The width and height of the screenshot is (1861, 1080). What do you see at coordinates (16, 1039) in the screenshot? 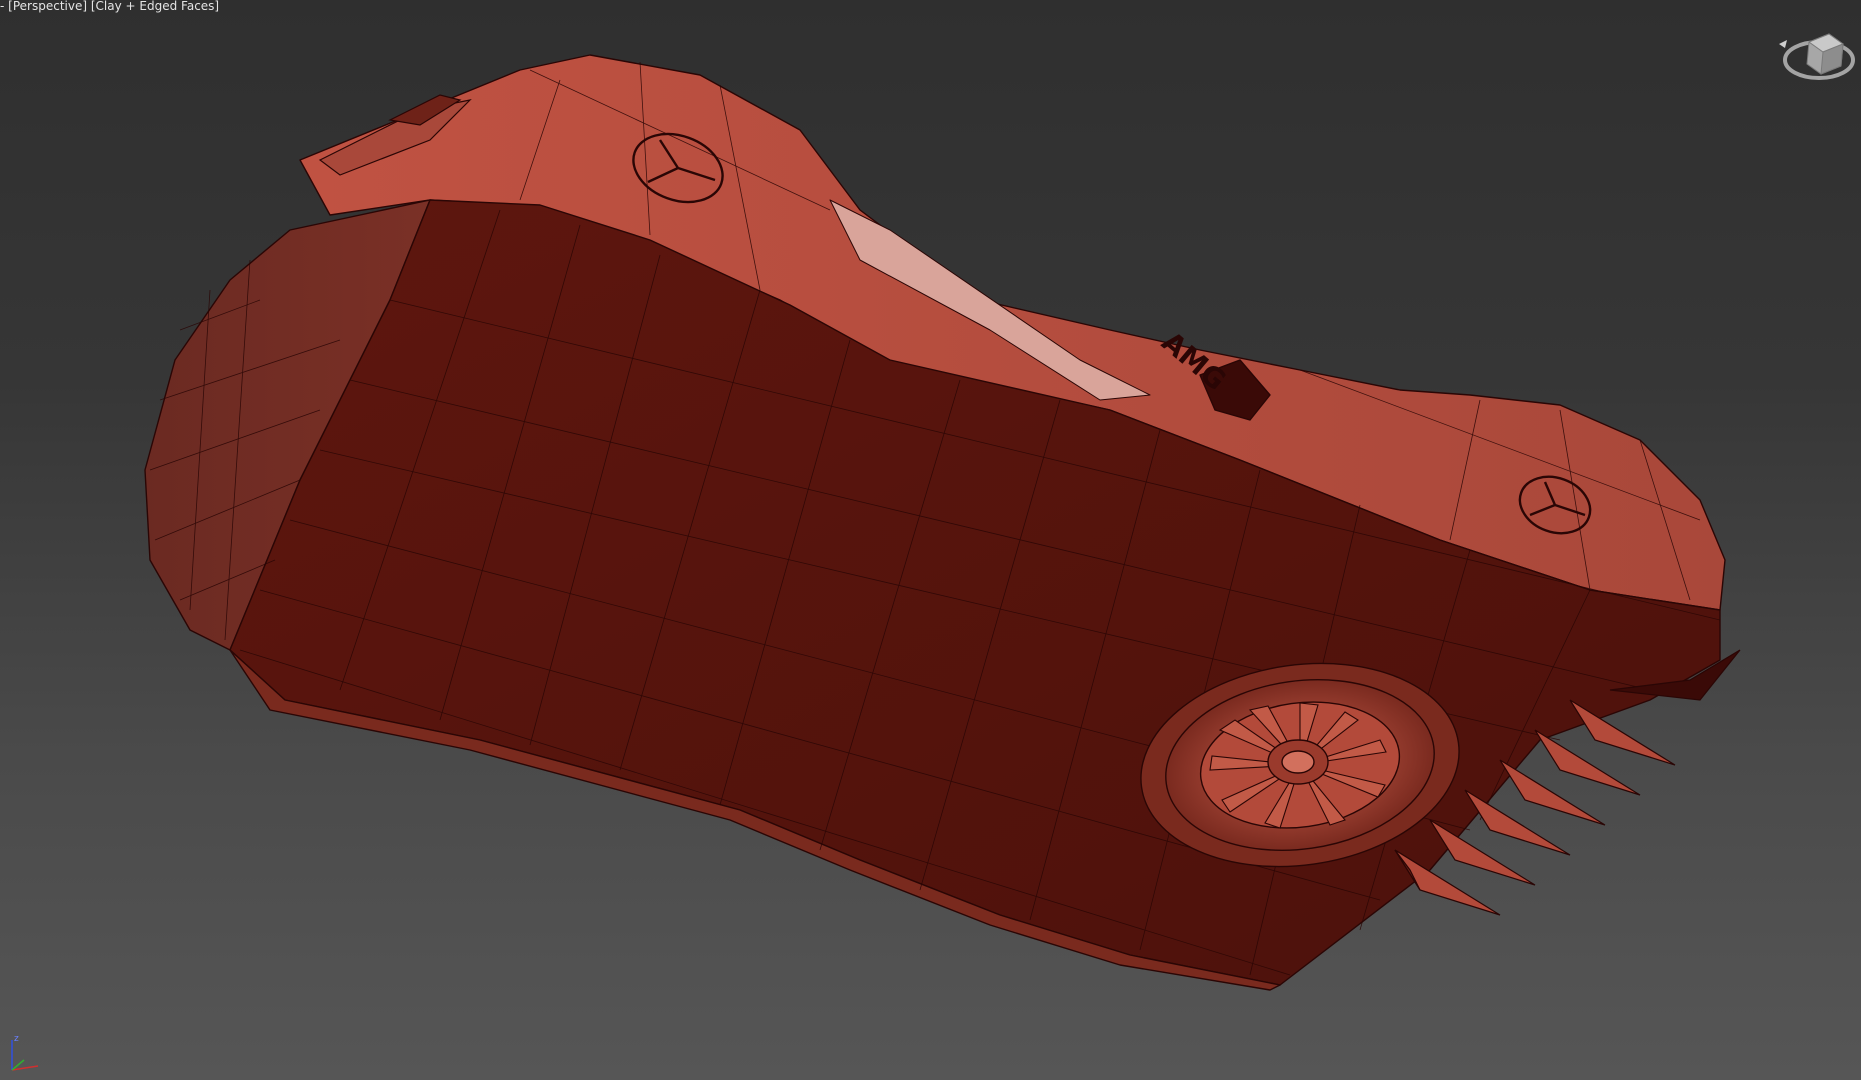
I see `svg-text: z` at bounding box center [16, 1039].